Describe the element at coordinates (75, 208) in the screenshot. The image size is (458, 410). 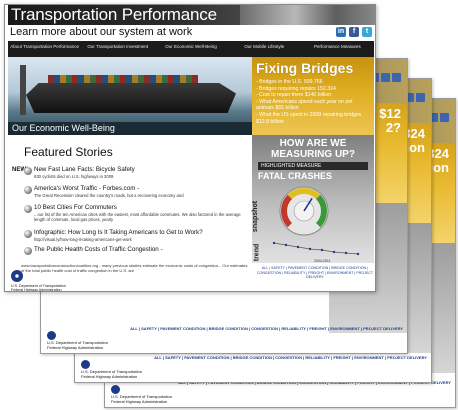
I see `story-title: 10 Best Cities For Commuters` at that location.